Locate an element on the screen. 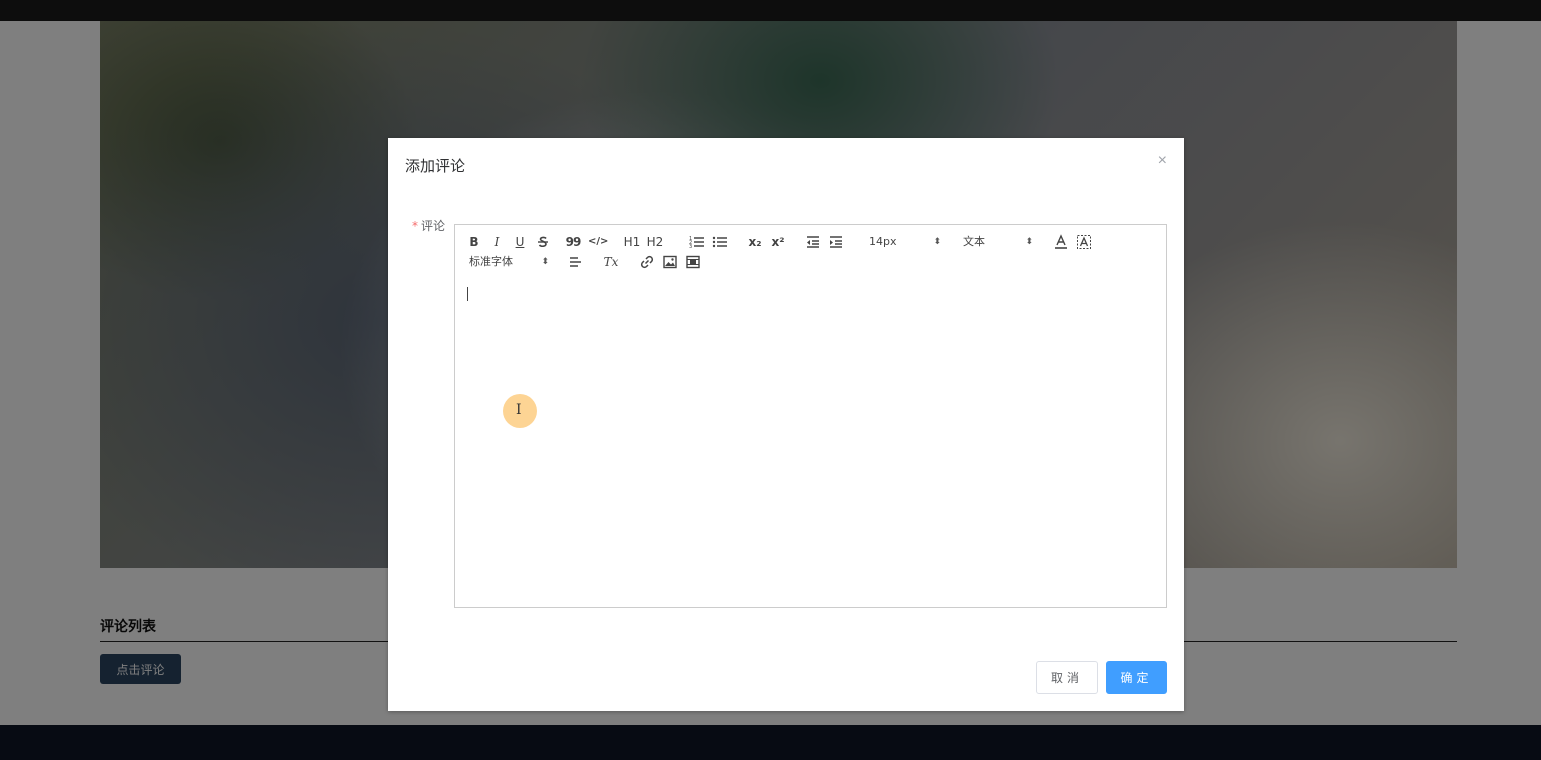 This screenshot has height=760, width=1541. video-button is located at coordinates (693, 262).